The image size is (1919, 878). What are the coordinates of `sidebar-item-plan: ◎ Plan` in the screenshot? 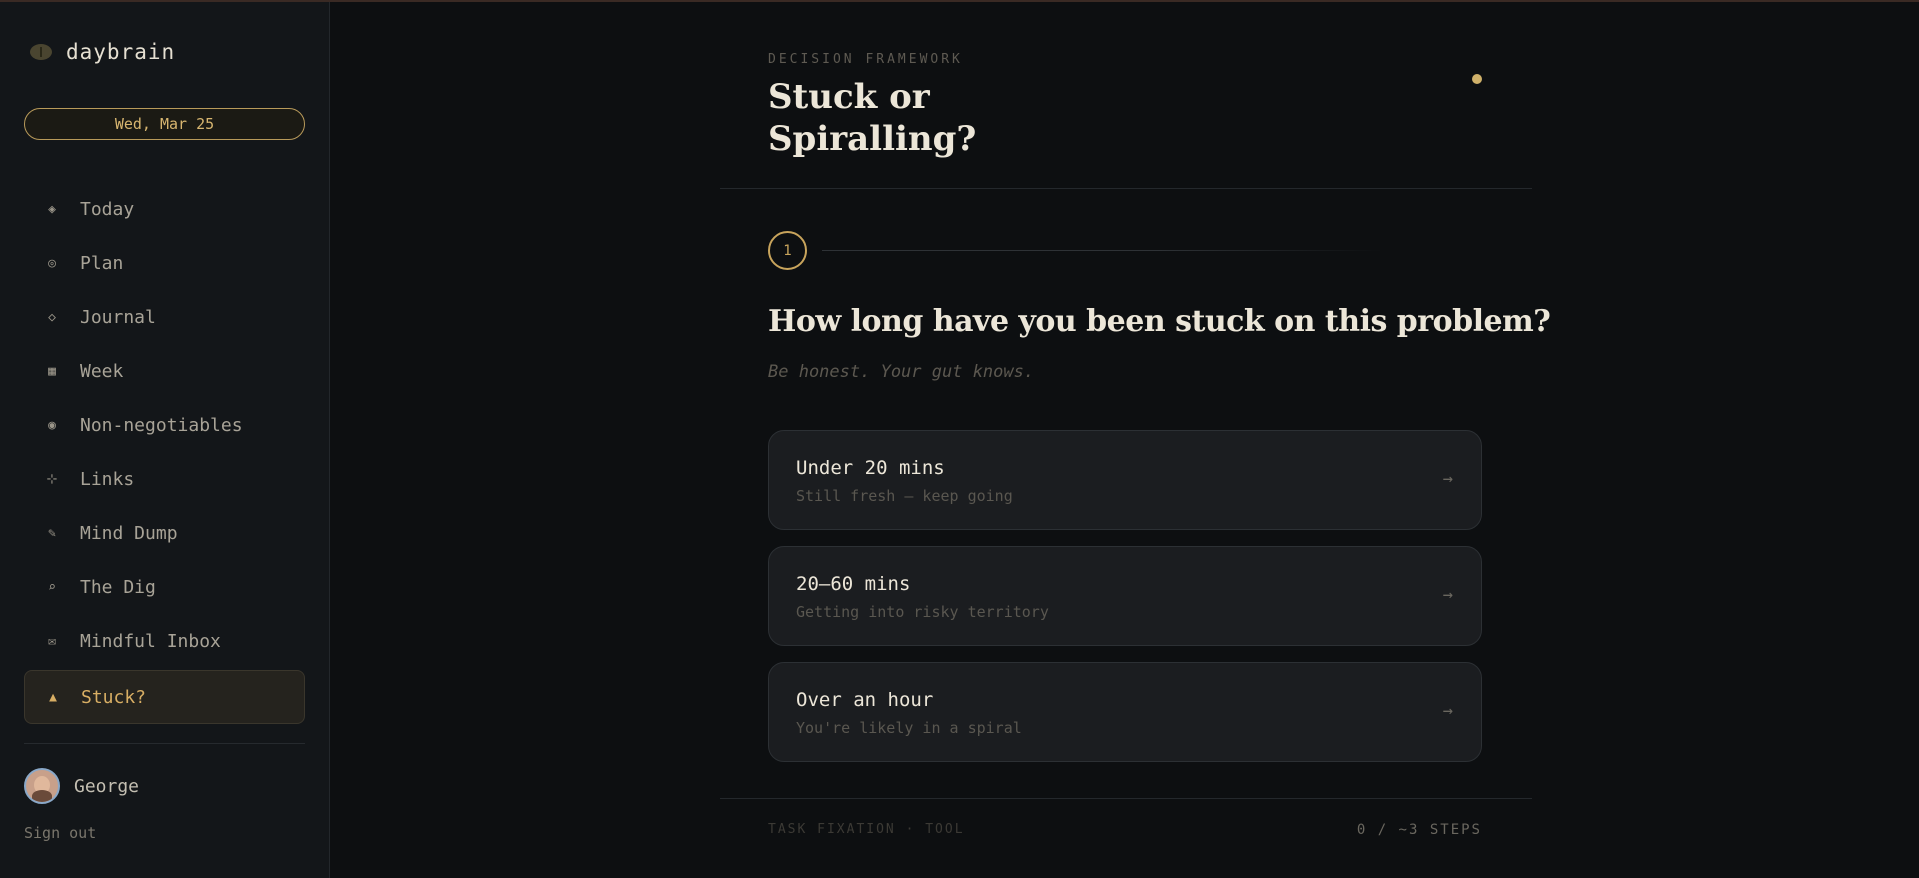 It's located at (164, 263).